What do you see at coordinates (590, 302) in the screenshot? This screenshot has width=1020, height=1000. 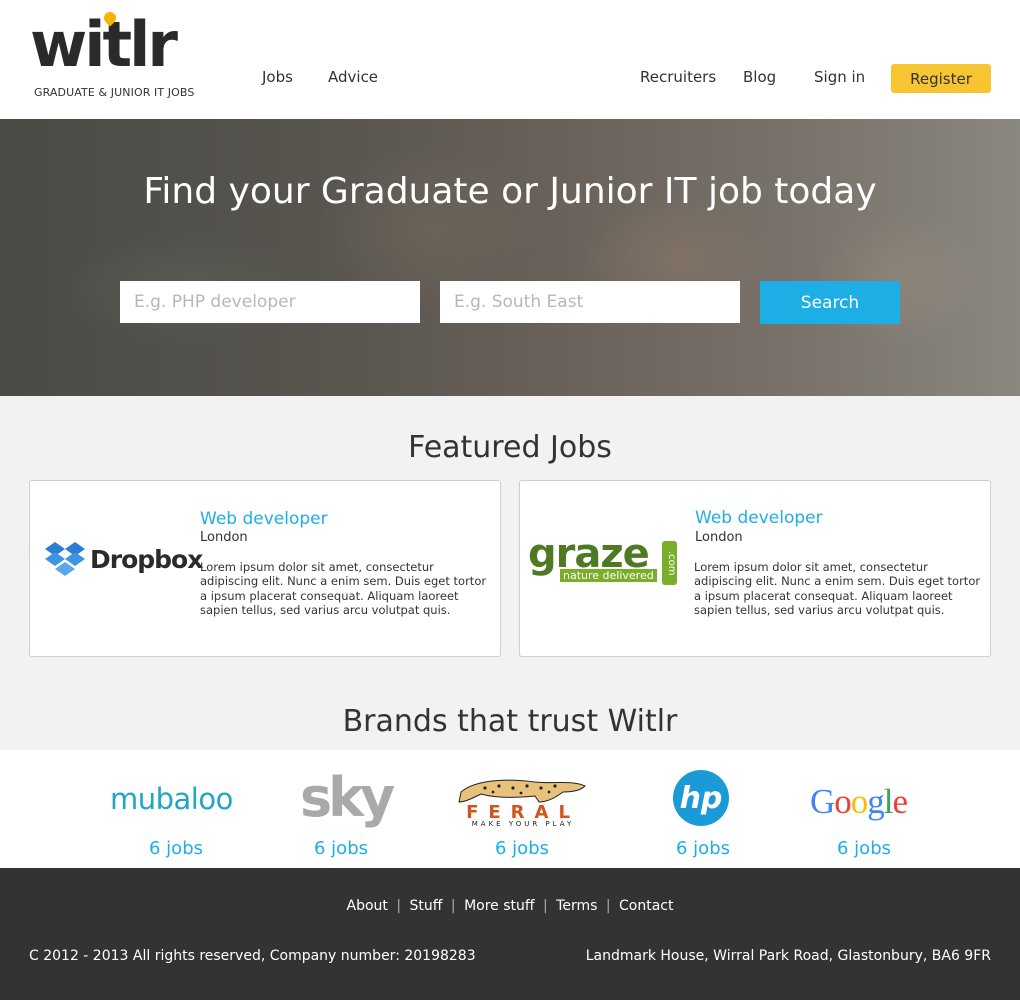 I see `location-search-input` at bounding box center [590, 302].